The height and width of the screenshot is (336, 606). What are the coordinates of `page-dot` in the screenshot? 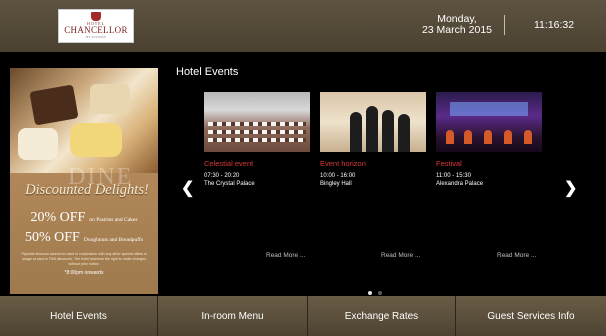 It's located at (380, 293).